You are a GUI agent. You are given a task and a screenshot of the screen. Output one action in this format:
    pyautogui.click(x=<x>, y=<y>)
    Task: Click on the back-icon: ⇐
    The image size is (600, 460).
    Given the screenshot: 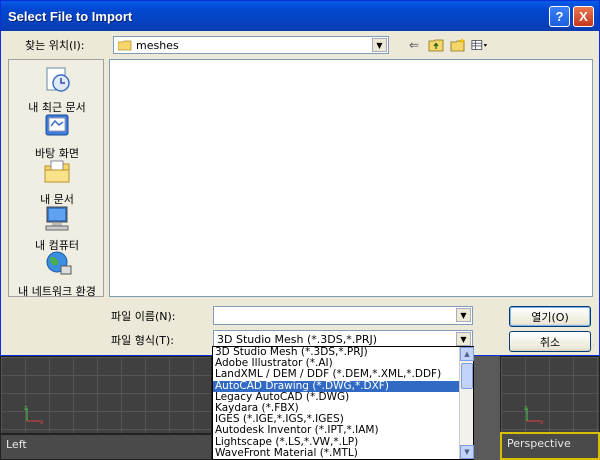 What is the action you would take?
    pyautogui.click(x=414, y=45)
    